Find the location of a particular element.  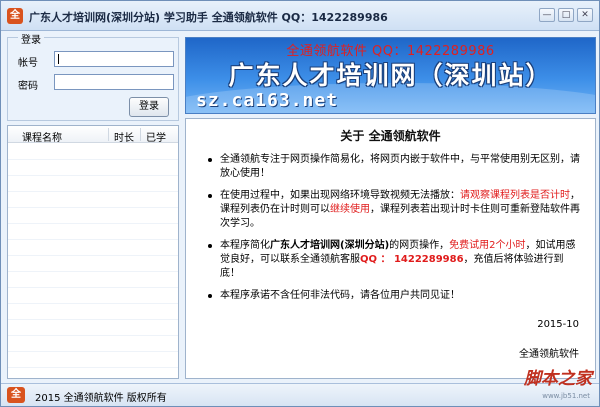

about-text: 的网页操作， is located at coordinates (419, 245).